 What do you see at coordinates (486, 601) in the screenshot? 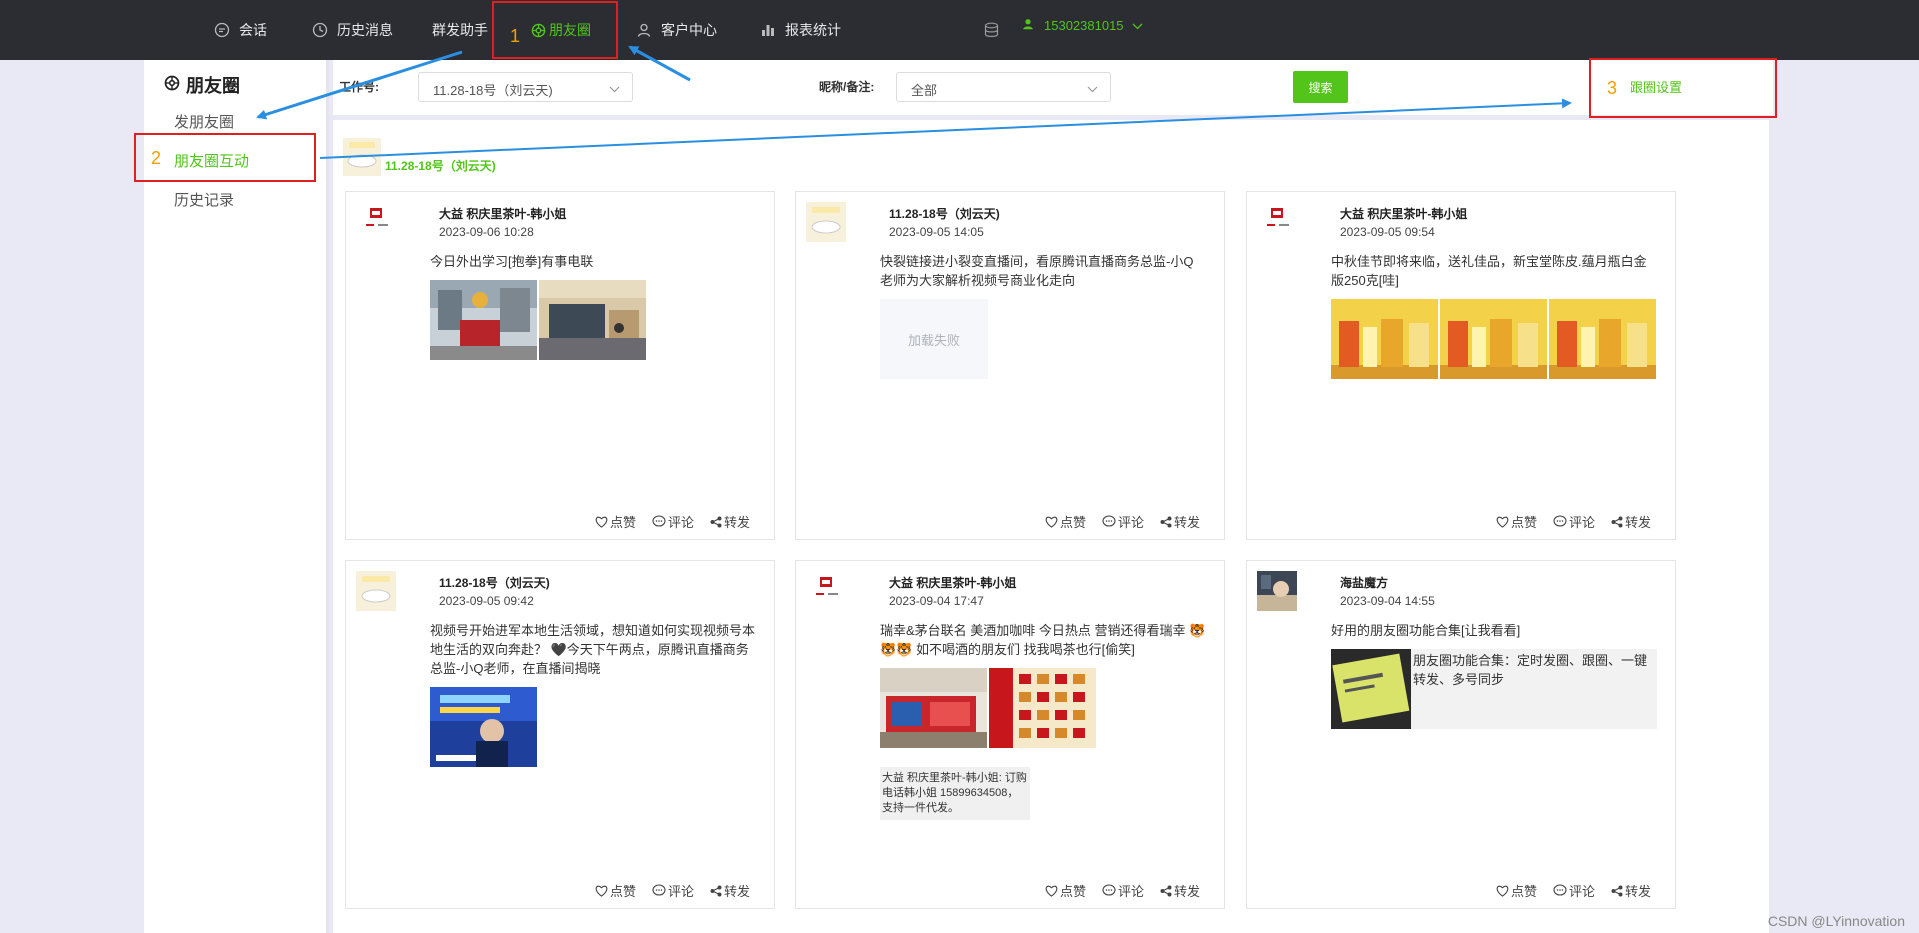
I see `post-time: 2023-09-05 09:42` at bounding box center [486, 601].